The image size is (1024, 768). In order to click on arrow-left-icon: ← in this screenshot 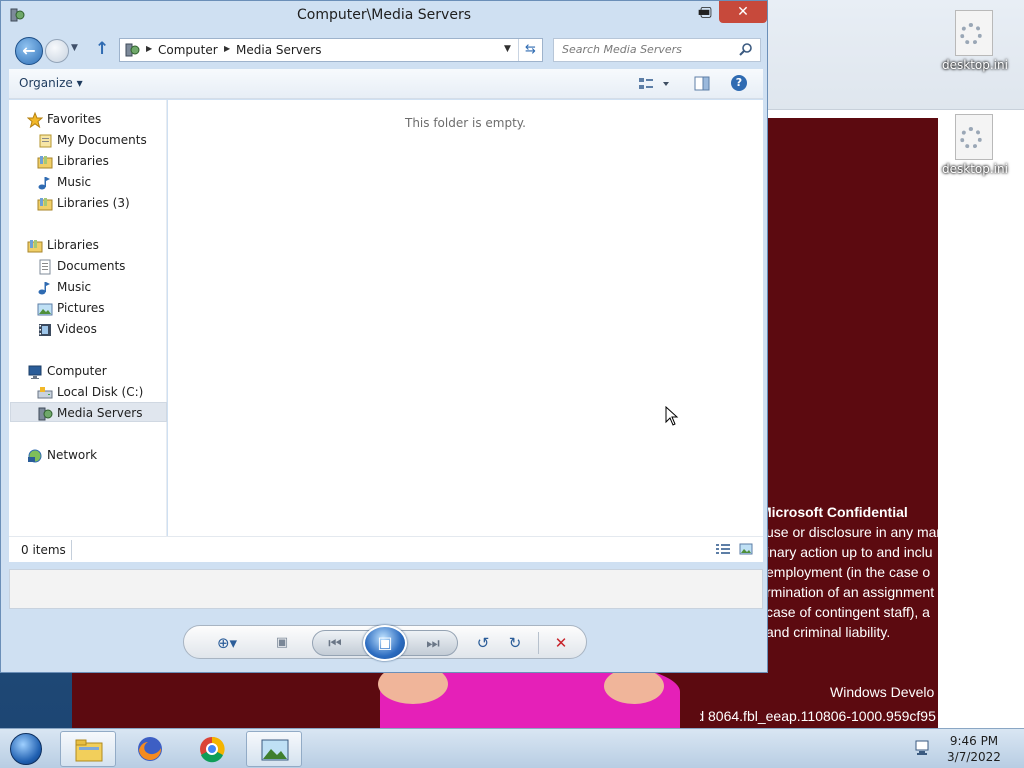, I will do `click(29, 50)`.